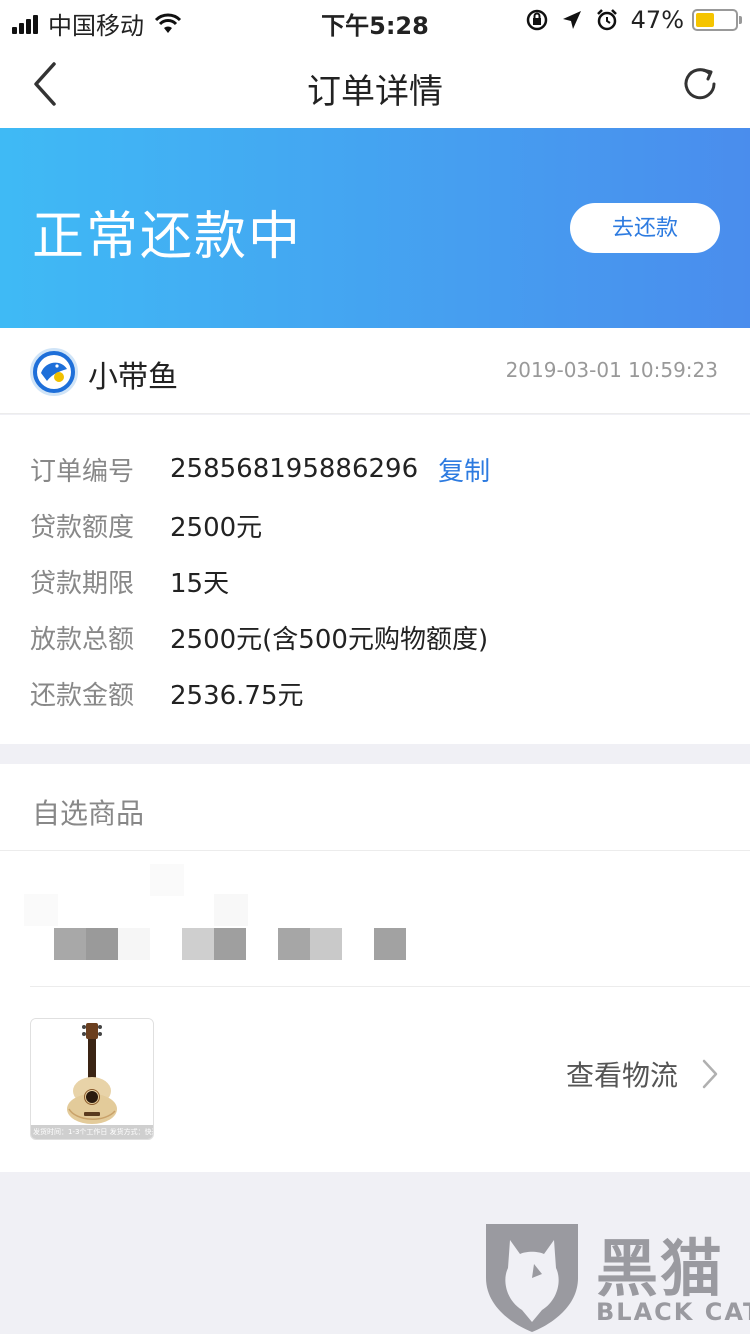  I want to click on battery-fill, so click(705, 20).